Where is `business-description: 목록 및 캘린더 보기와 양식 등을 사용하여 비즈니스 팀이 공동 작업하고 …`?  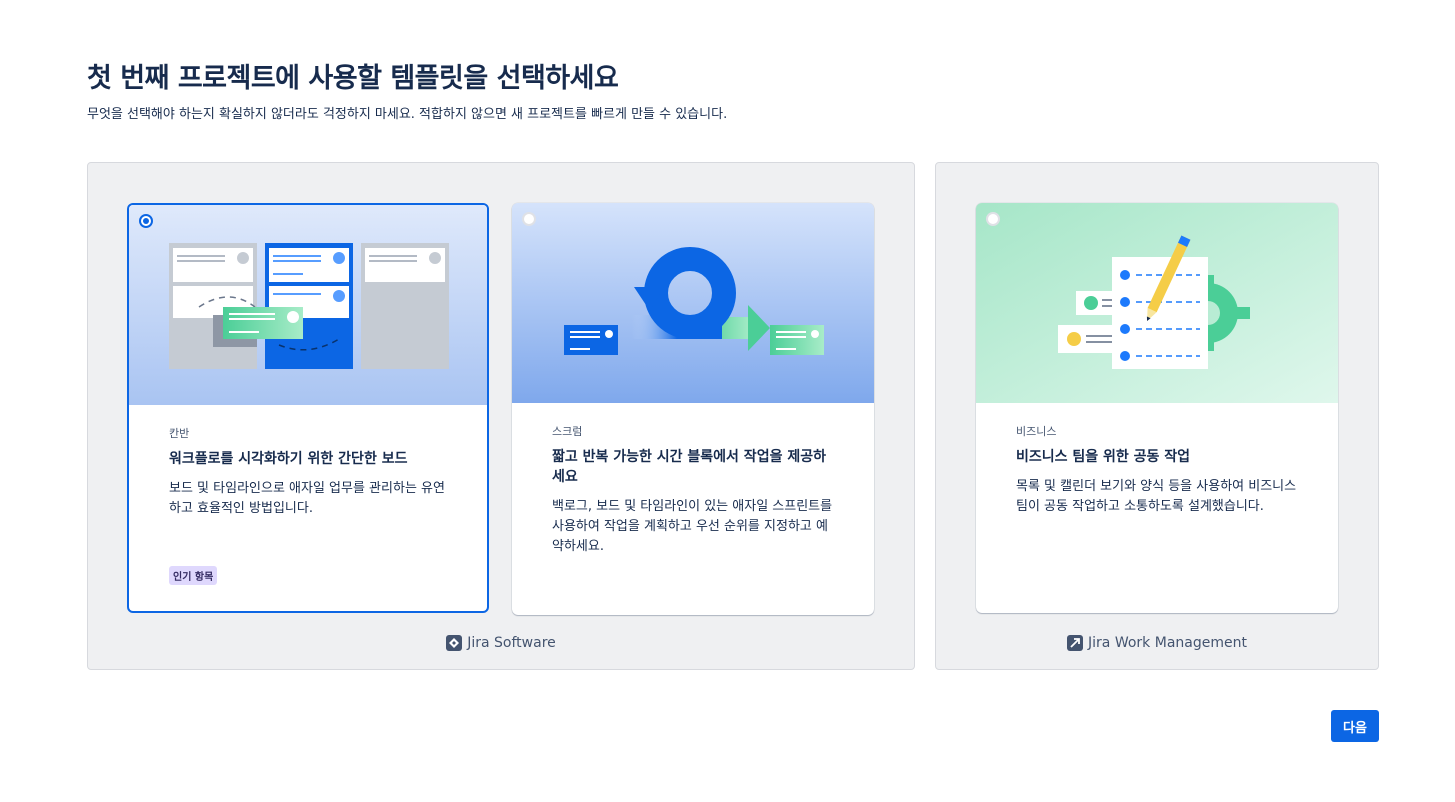
business-description: 목록 및 캘린더 보기와 양식 등을 사용하여 비즈니스 팀이 공동 작업하고 … is located at coordinates (1156, 496).